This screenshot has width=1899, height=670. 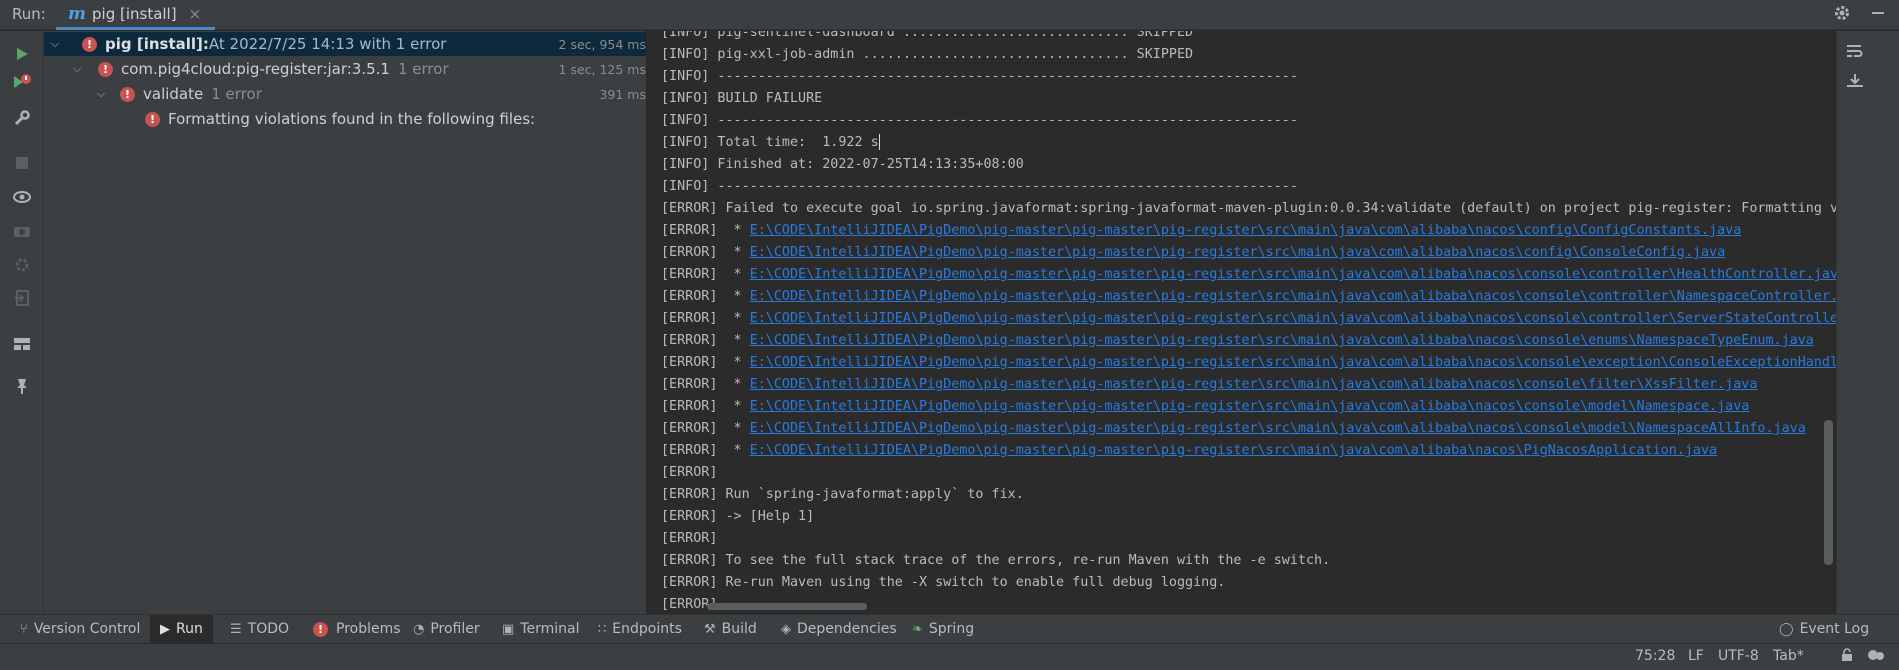 What do you see at coordinates (1855, 84) in the screenshot?
I see `scroll-to-end-icon` at bounding box center [1855, 84].